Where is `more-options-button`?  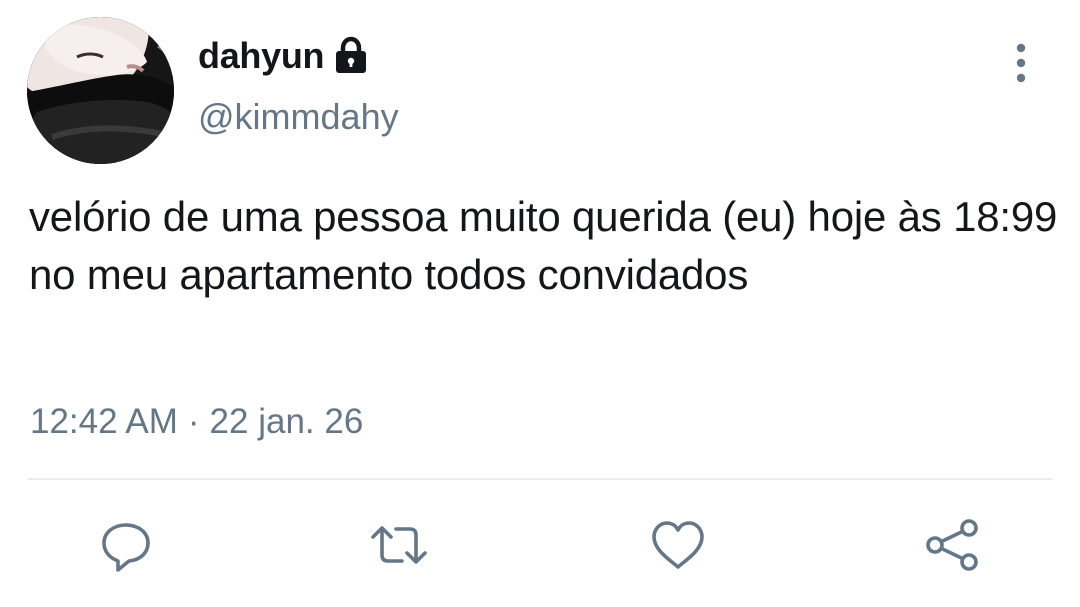 more-options-button is located at coordinates (1021, 63).